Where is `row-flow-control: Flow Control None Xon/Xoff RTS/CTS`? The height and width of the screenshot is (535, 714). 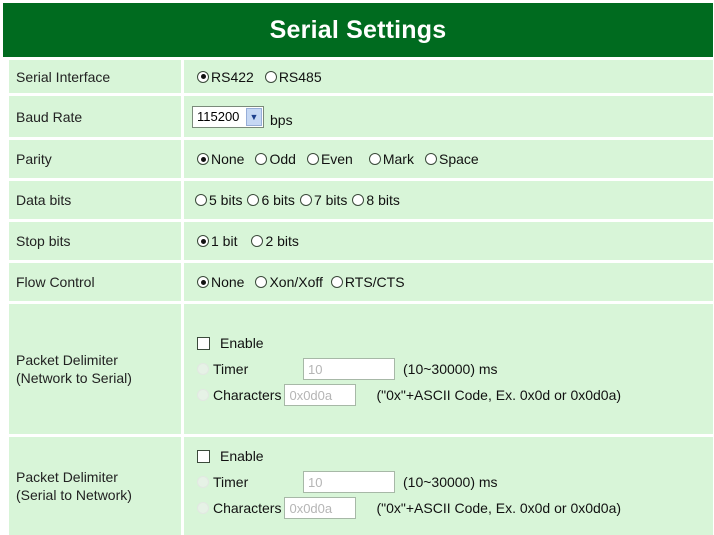
row-flow-control: Flow Control None Xon/Xoff RTS/CTS is located at coordinates (358, 282).